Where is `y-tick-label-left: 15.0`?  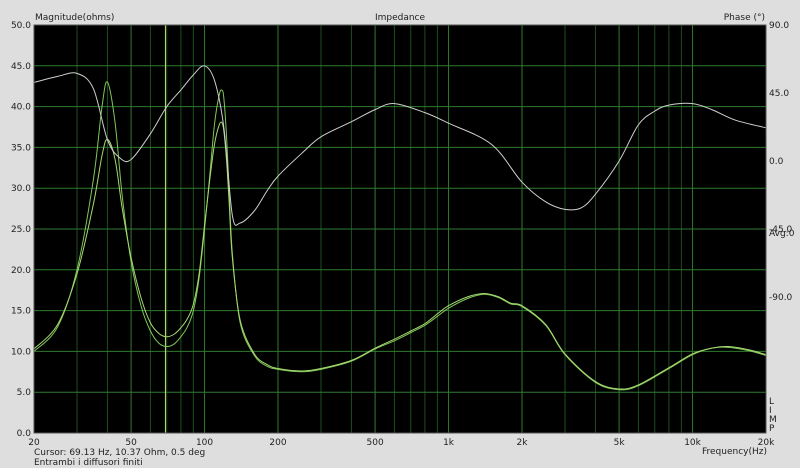 y-tick-label-left: 15.0 is located at coordinates (21, 312).